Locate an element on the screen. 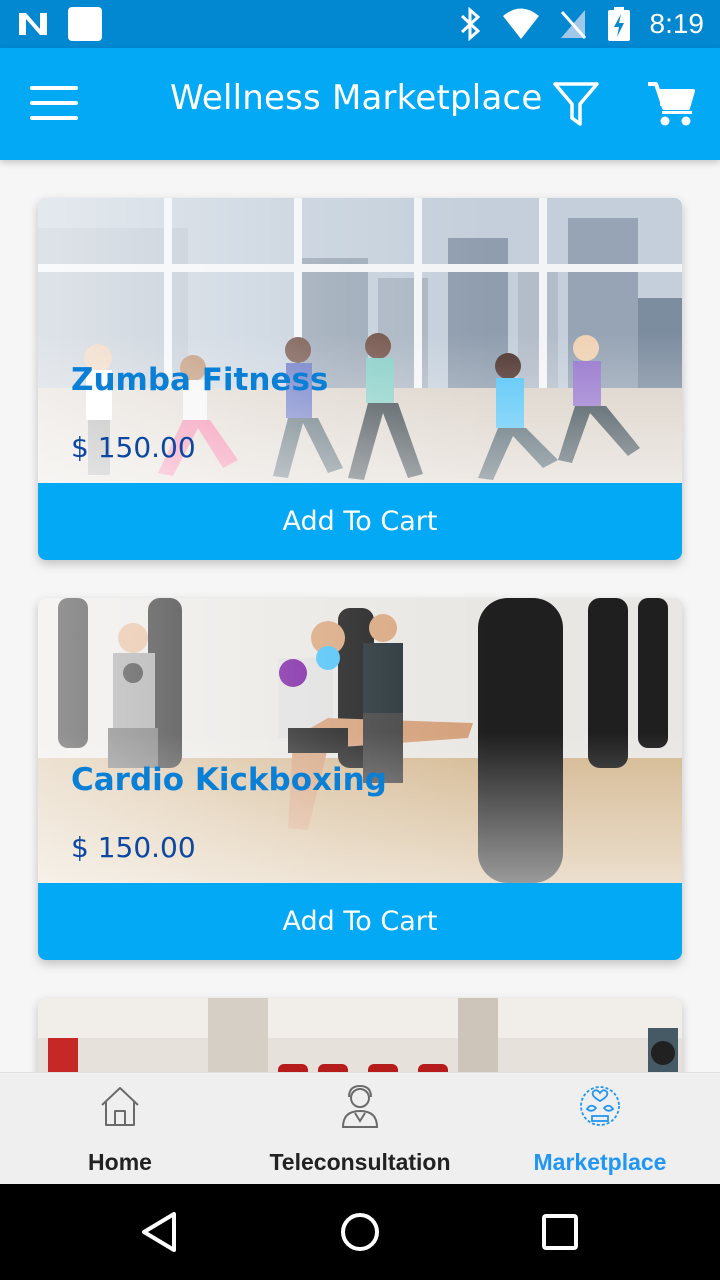  product-title: Zumba Fitness is located at coordinates (200, 380).